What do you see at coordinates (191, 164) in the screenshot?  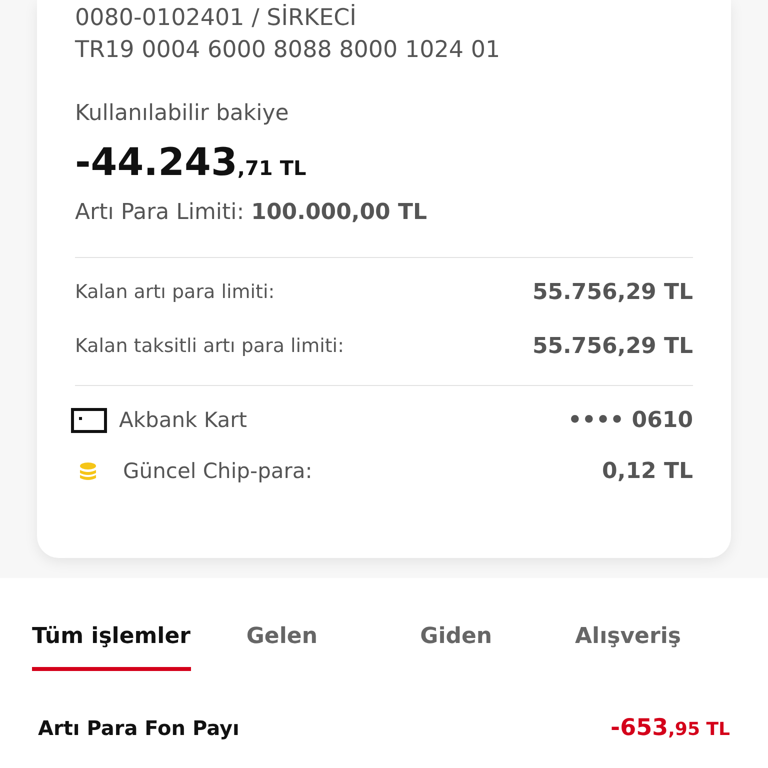 I see `balance-amount: -44.243,71 TL` at bounding box center [191, 164].